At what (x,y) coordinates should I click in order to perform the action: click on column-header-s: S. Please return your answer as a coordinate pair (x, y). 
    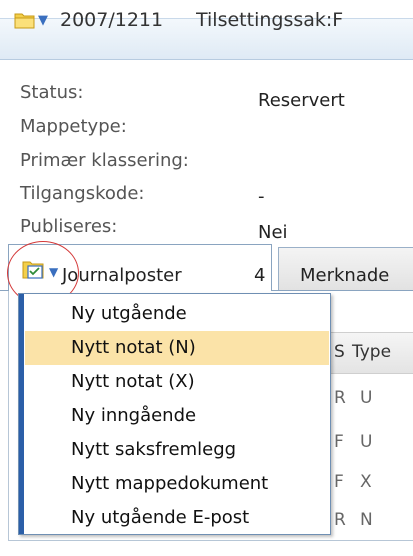
    Looking at the image, I should click on (339, 352).